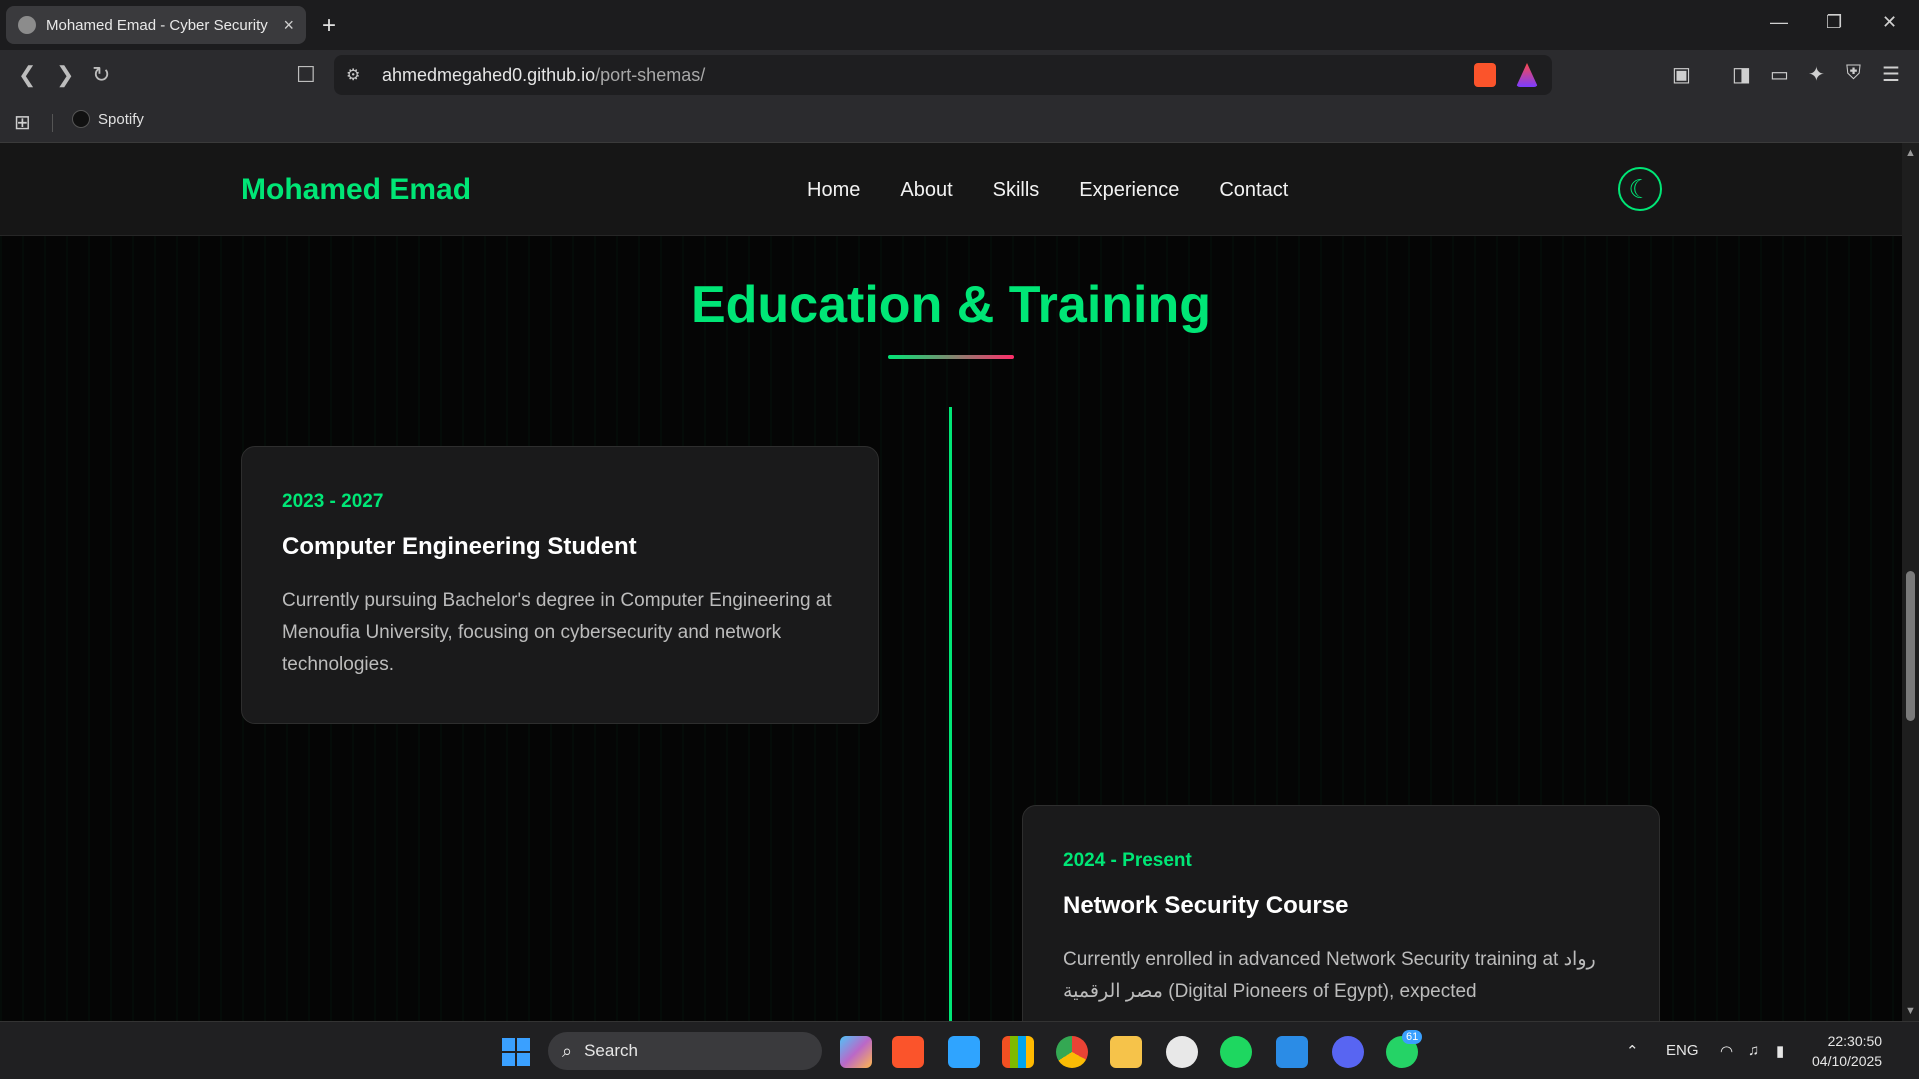  Describe the element at coordinates (27, 25) in the screenshot. I see `globe-icon` at that location.